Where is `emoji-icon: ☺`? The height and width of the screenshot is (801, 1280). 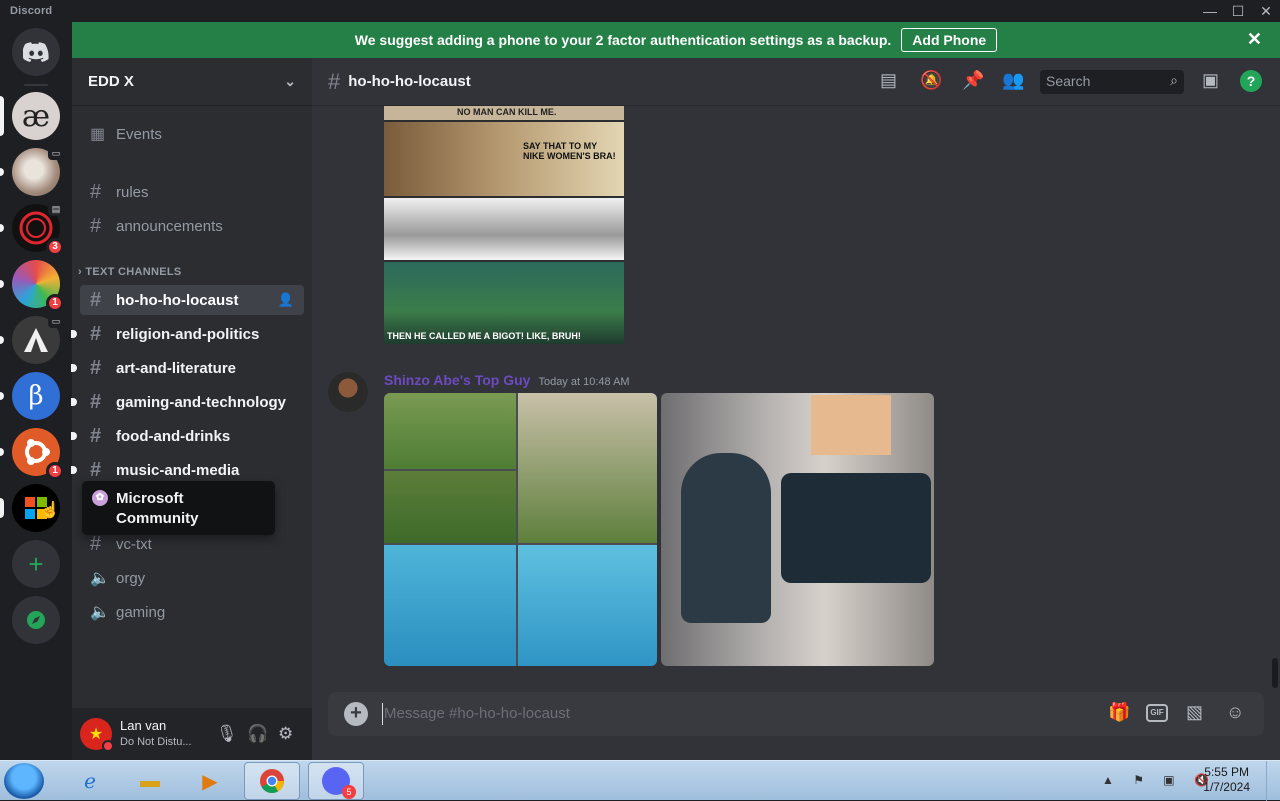 emoji-icon: ☺ is located at coordinates (1235, 712).